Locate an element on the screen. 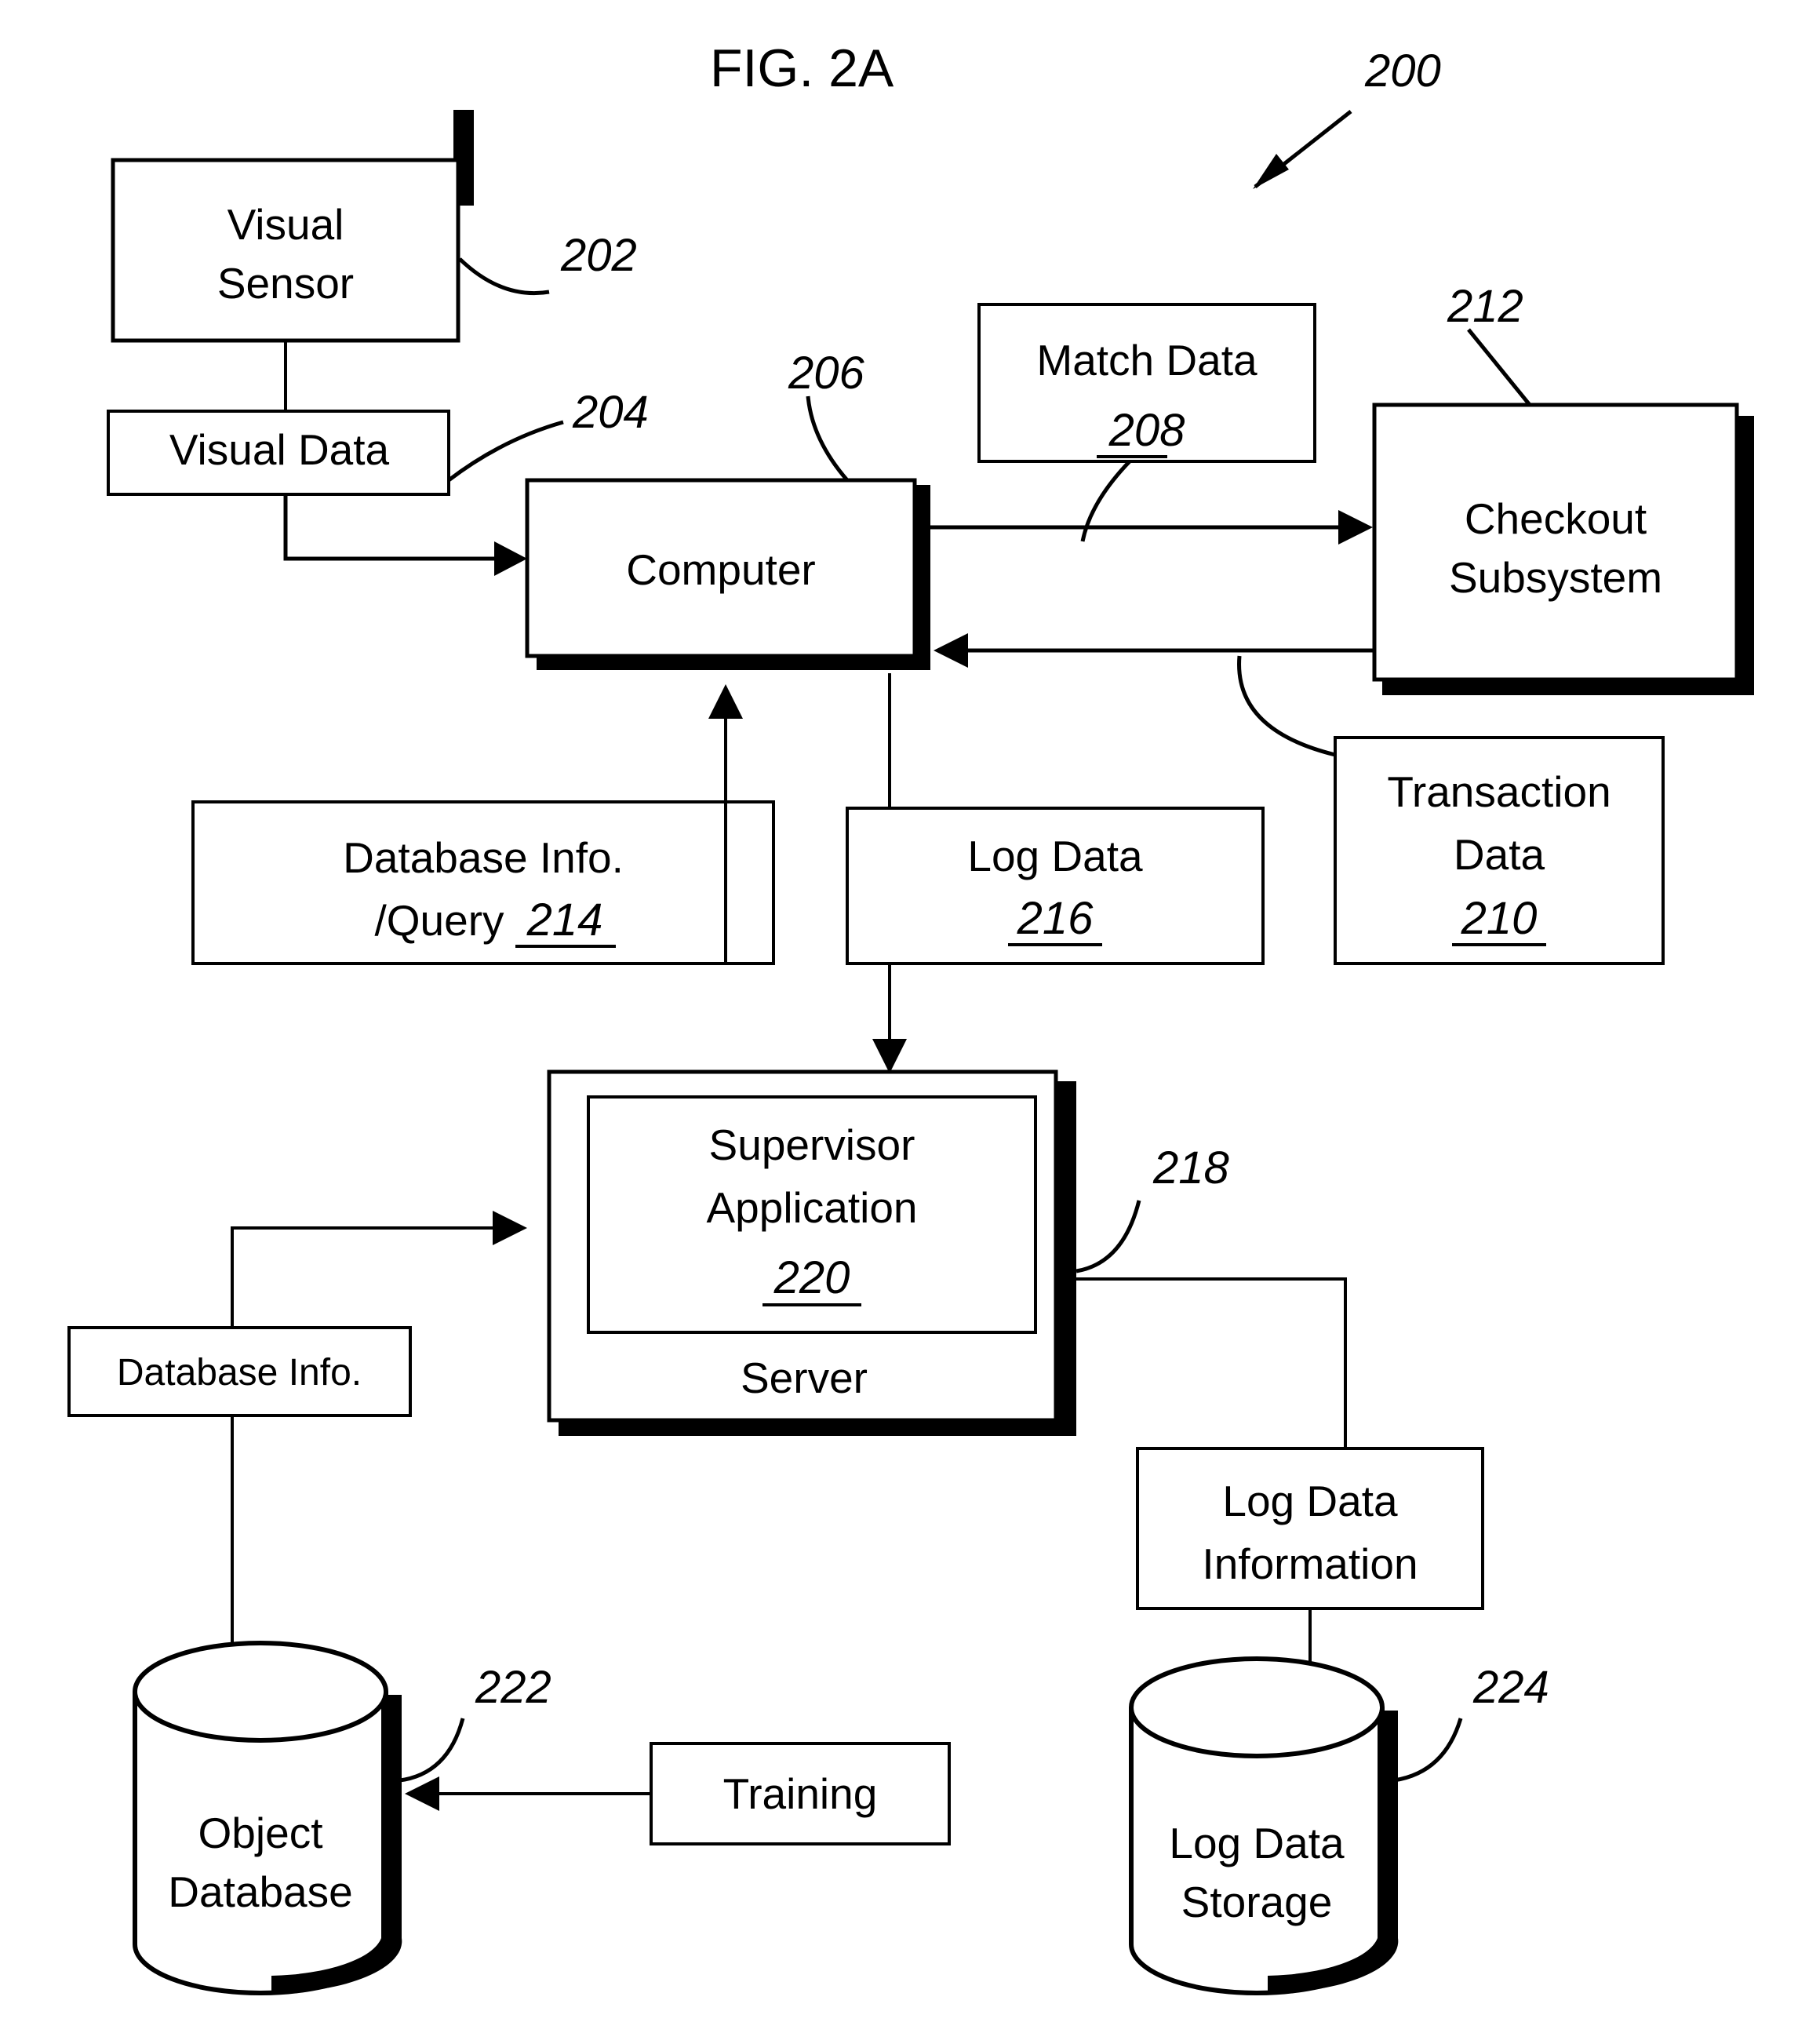 Image resolution: width=1798 pixels, height=2044 pixels. log-data-information-label-line2: Information is located at coordinates (1310, 1563).